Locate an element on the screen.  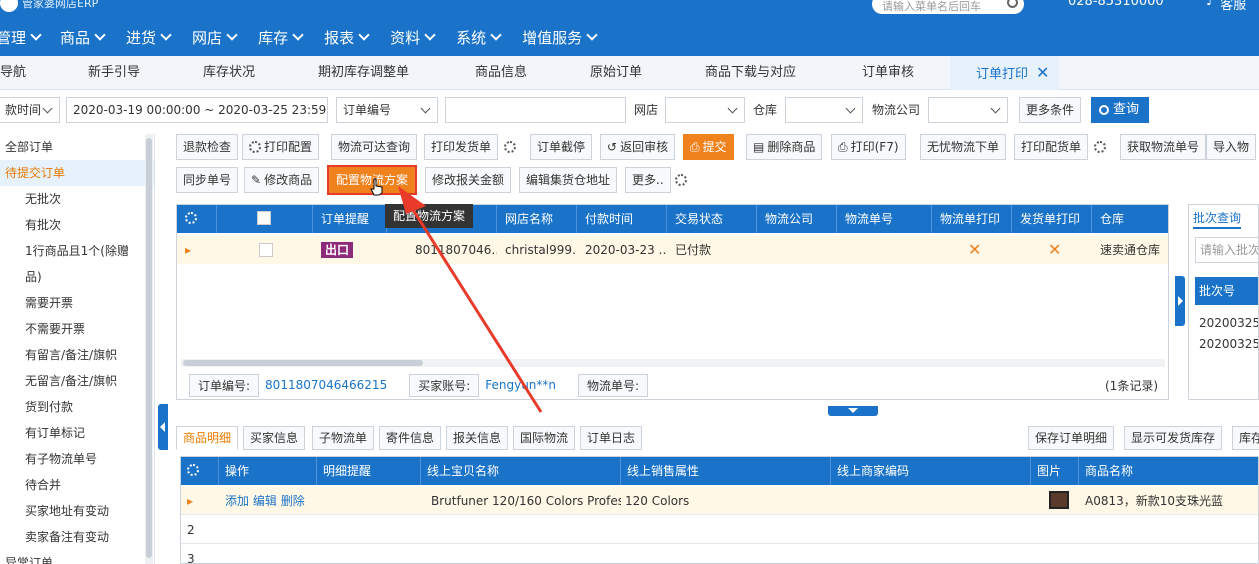
tab-order-print: 订单打印 ✕ is located at coordinates (1005, 73).